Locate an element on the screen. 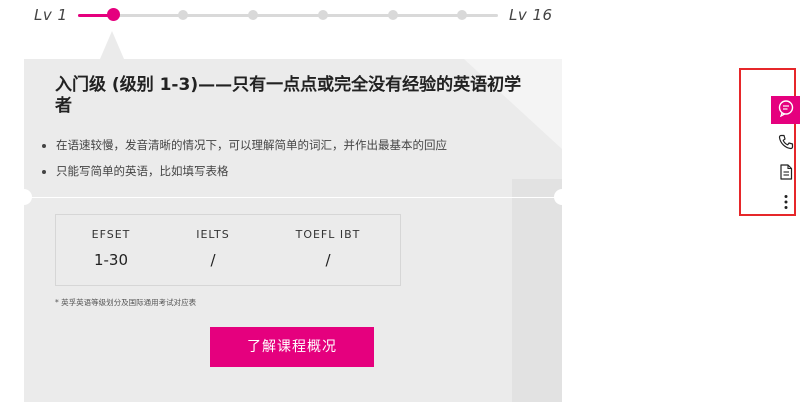  document-icon is located at coordinates (786, 174).